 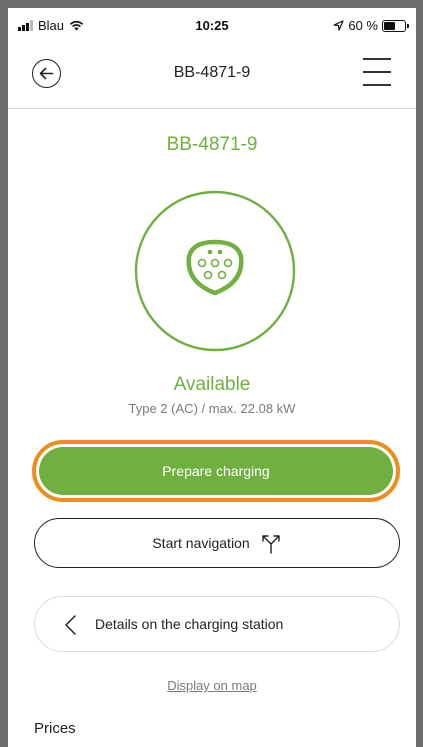 What do you see at coordinates (377, 59) in the screenshot?
I see `hamburger-menu-icon` at bounding box center [377, 59].